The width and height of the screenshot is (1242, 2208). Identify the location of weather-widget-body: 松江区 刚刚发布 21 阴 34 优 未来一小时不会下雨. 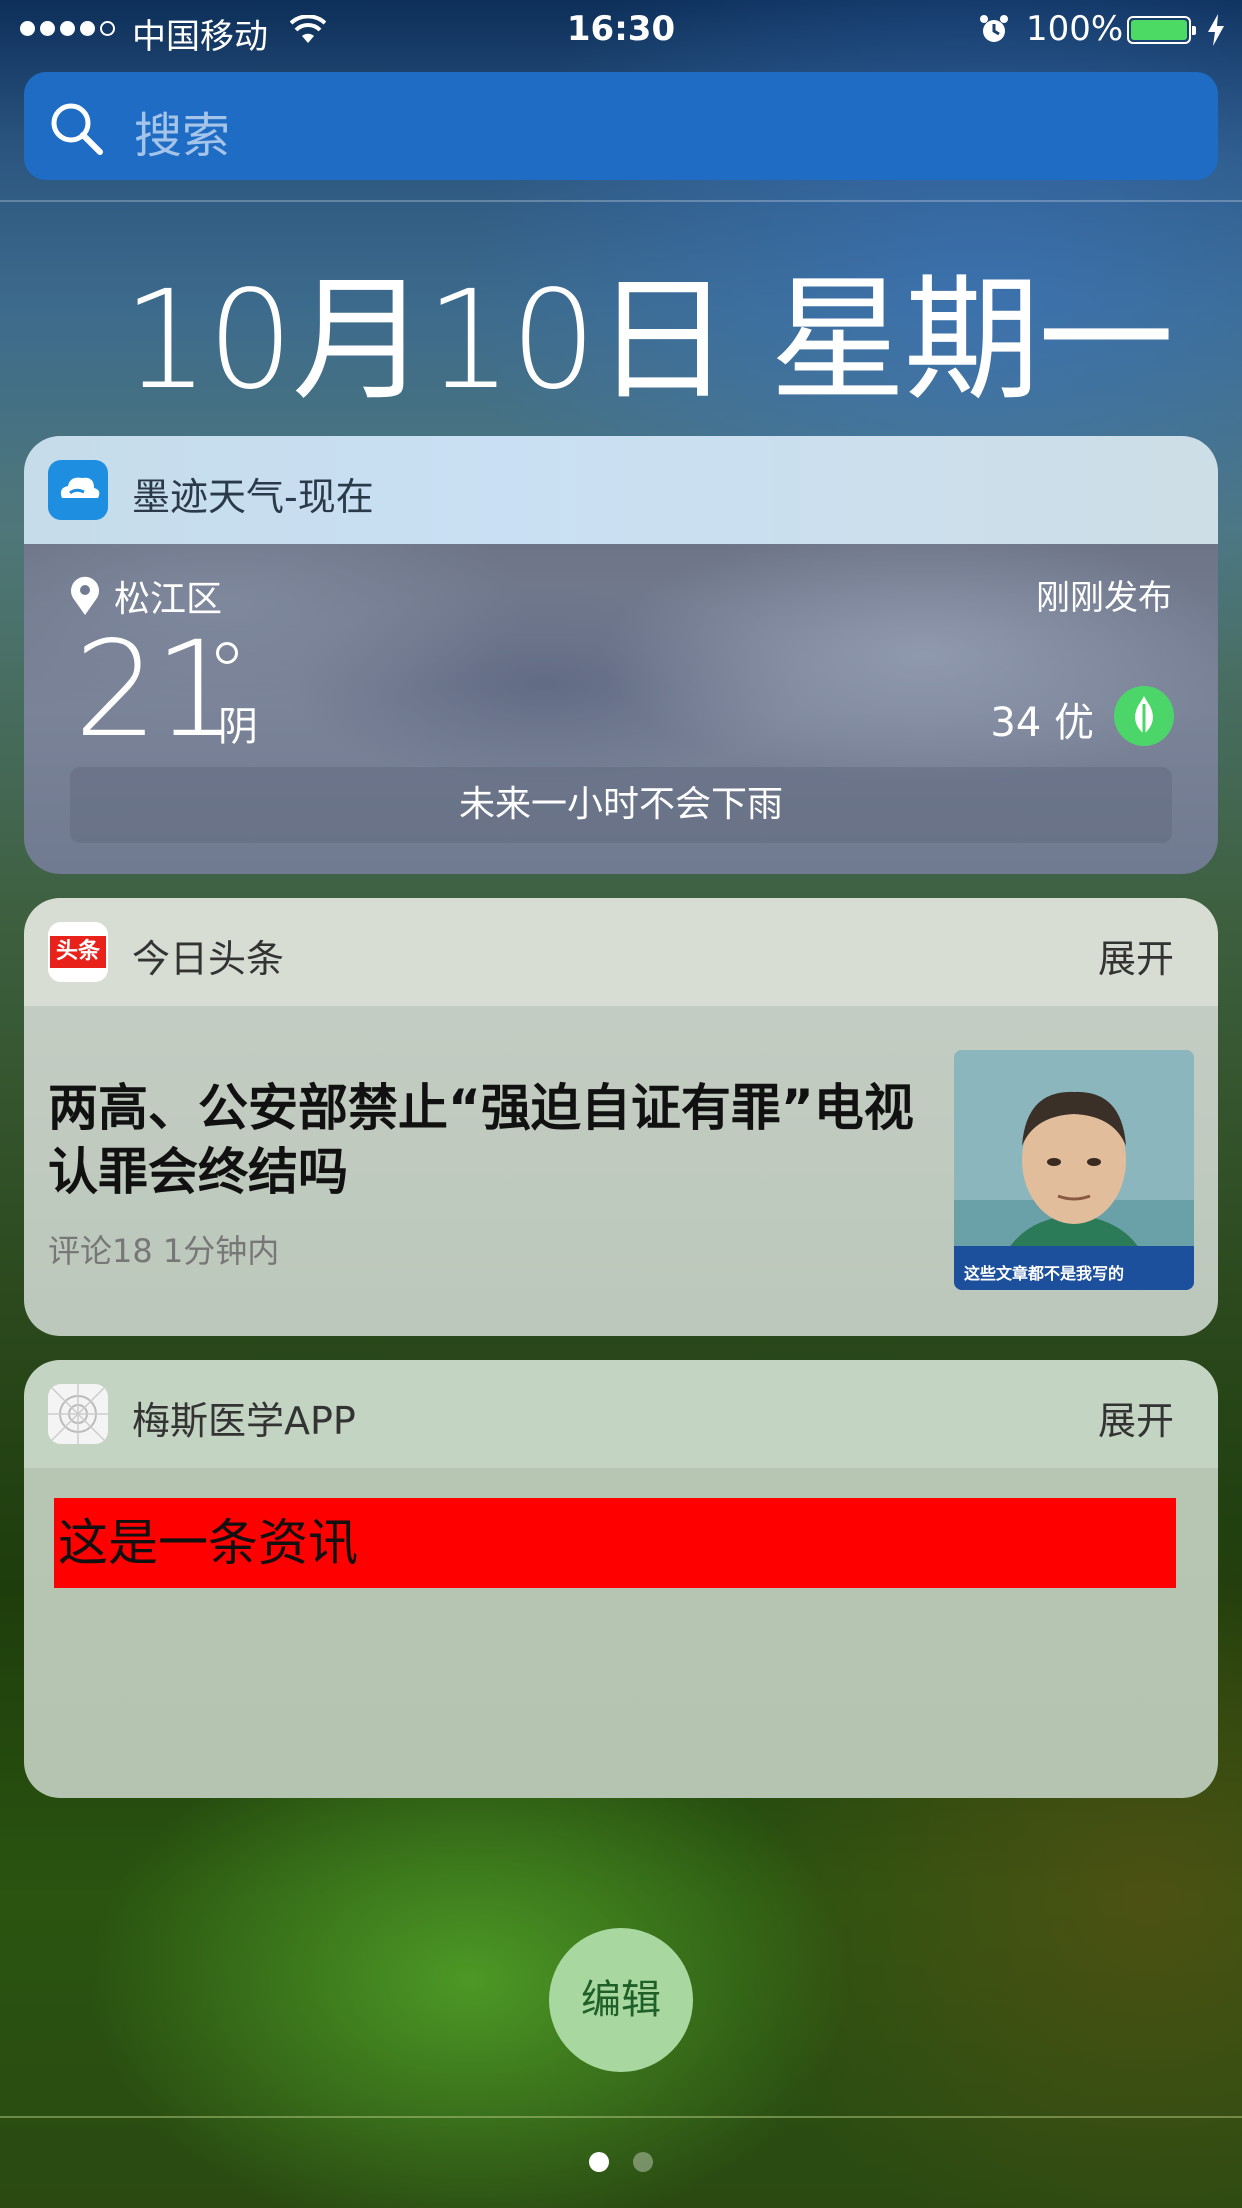
(621, 709).